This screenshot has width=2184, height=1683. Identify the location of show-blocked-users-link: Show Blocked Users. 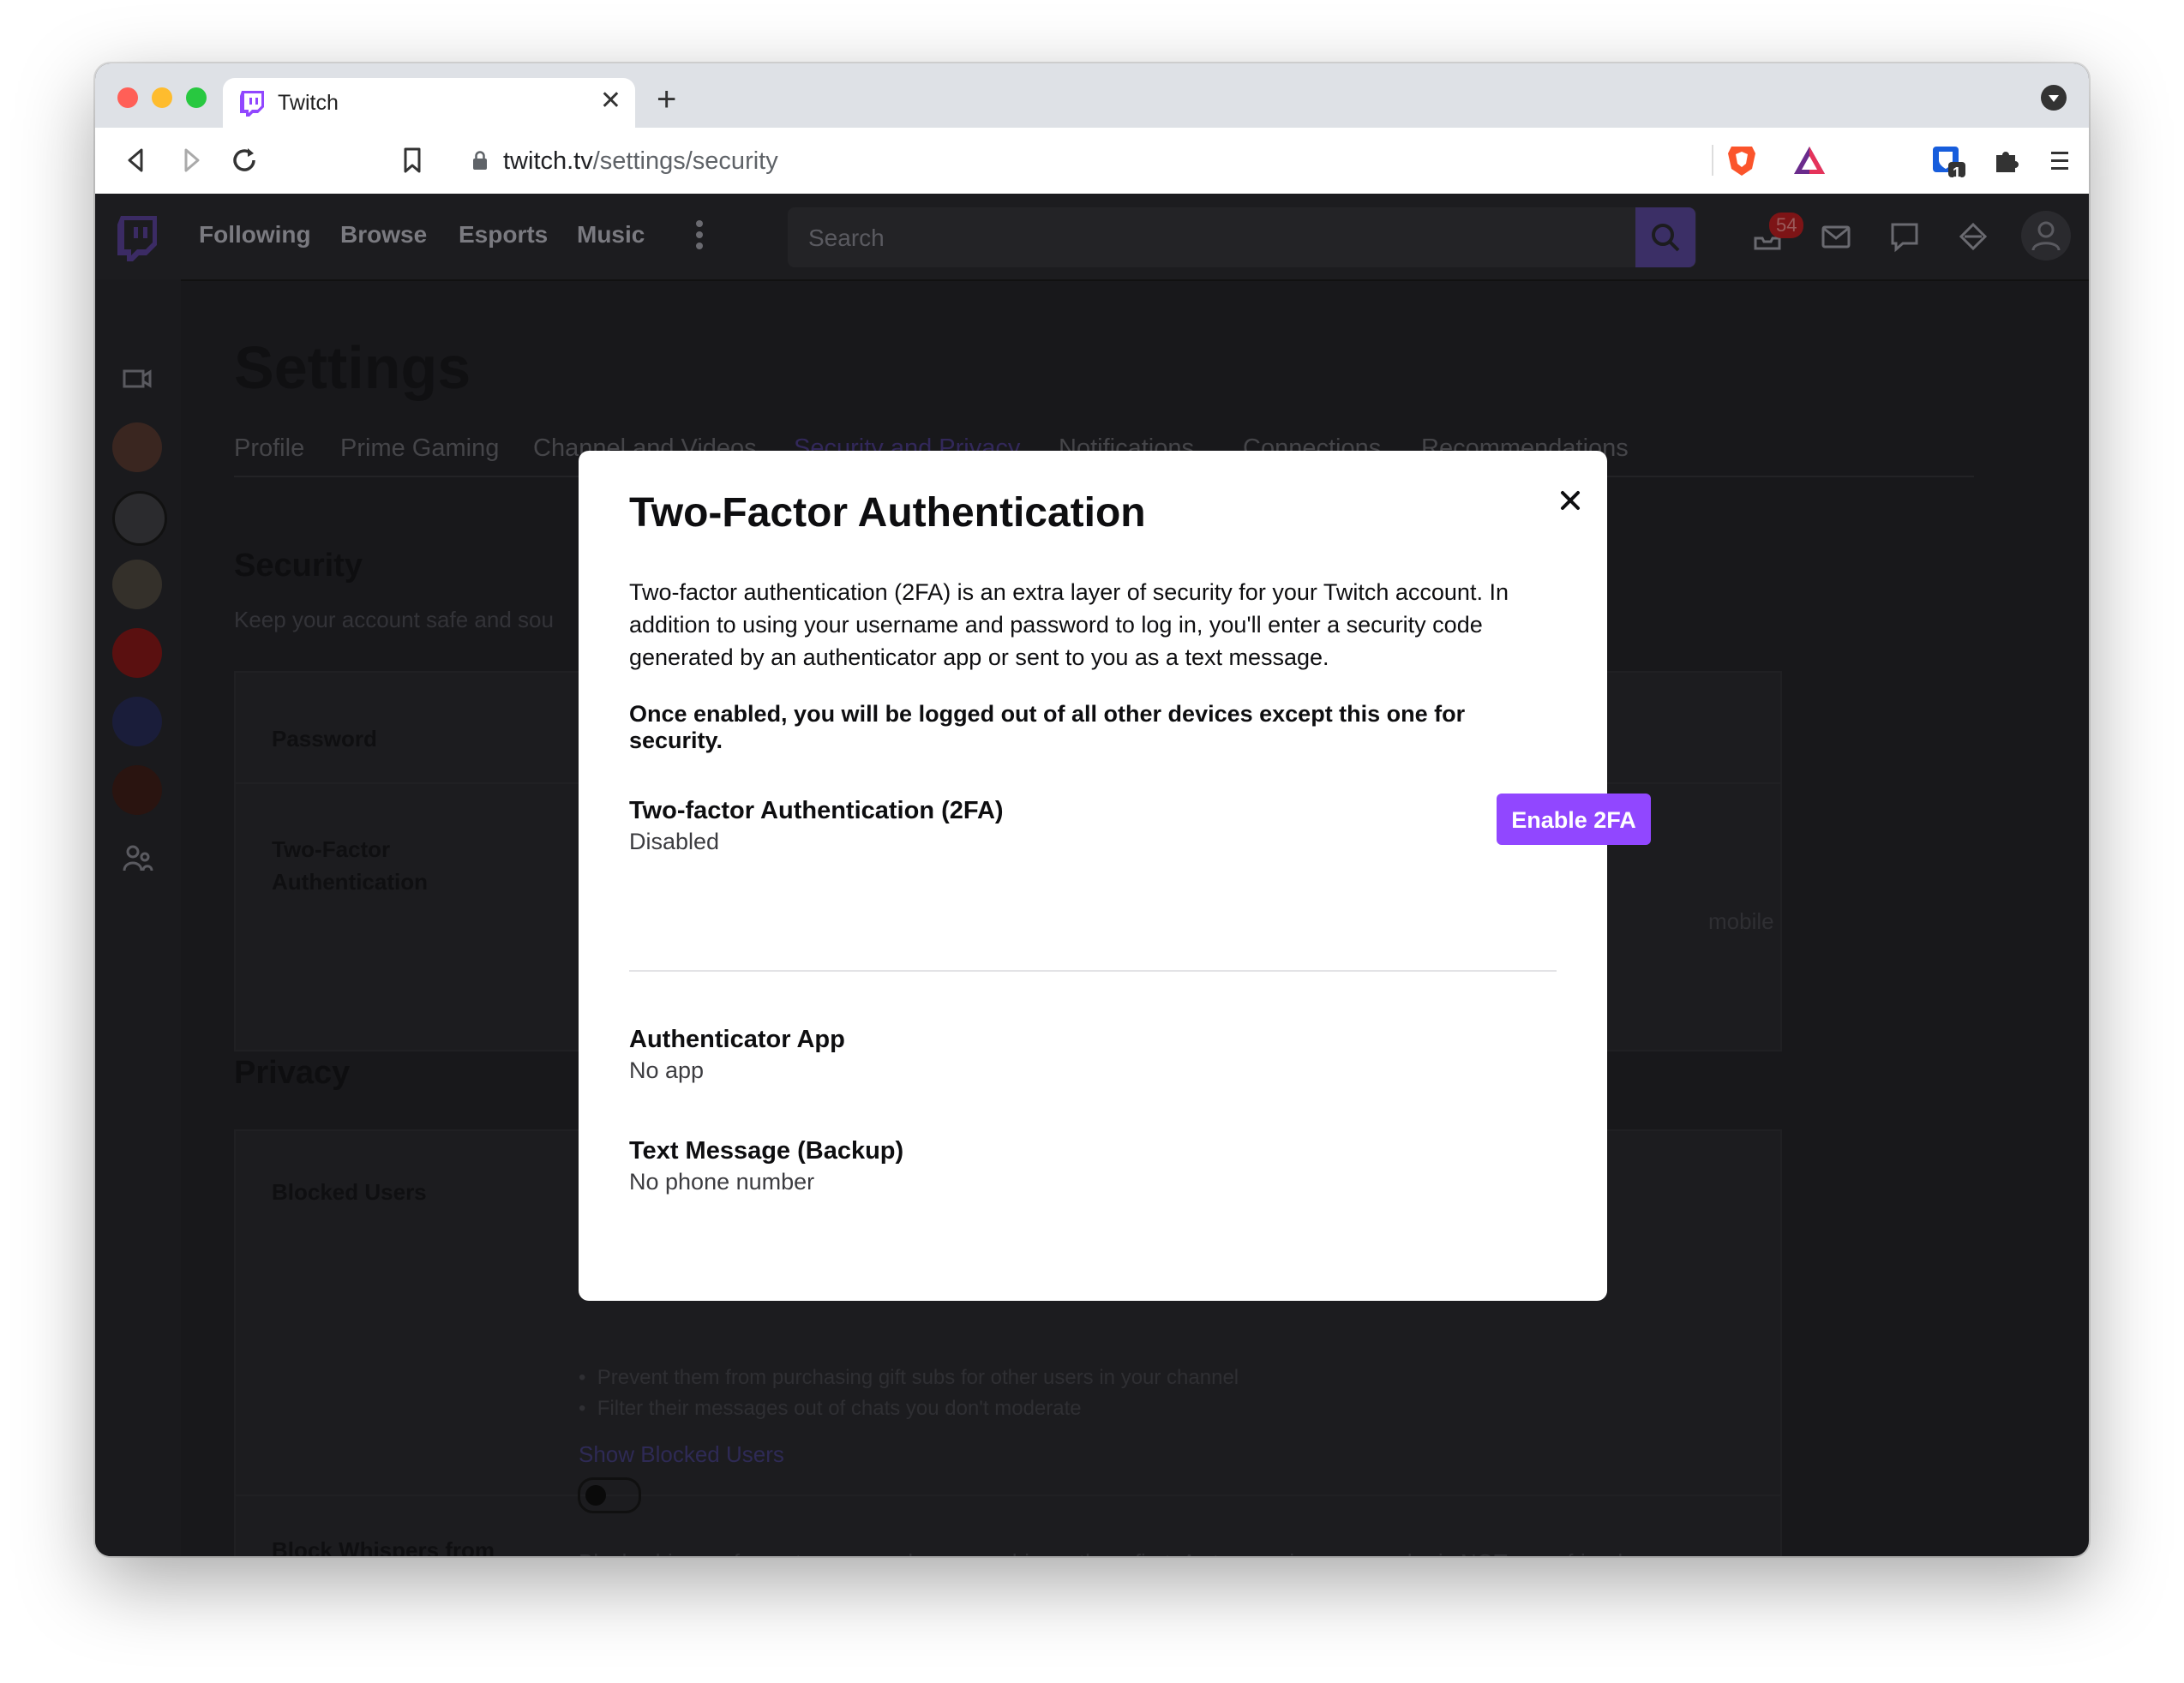
(681, 1454).